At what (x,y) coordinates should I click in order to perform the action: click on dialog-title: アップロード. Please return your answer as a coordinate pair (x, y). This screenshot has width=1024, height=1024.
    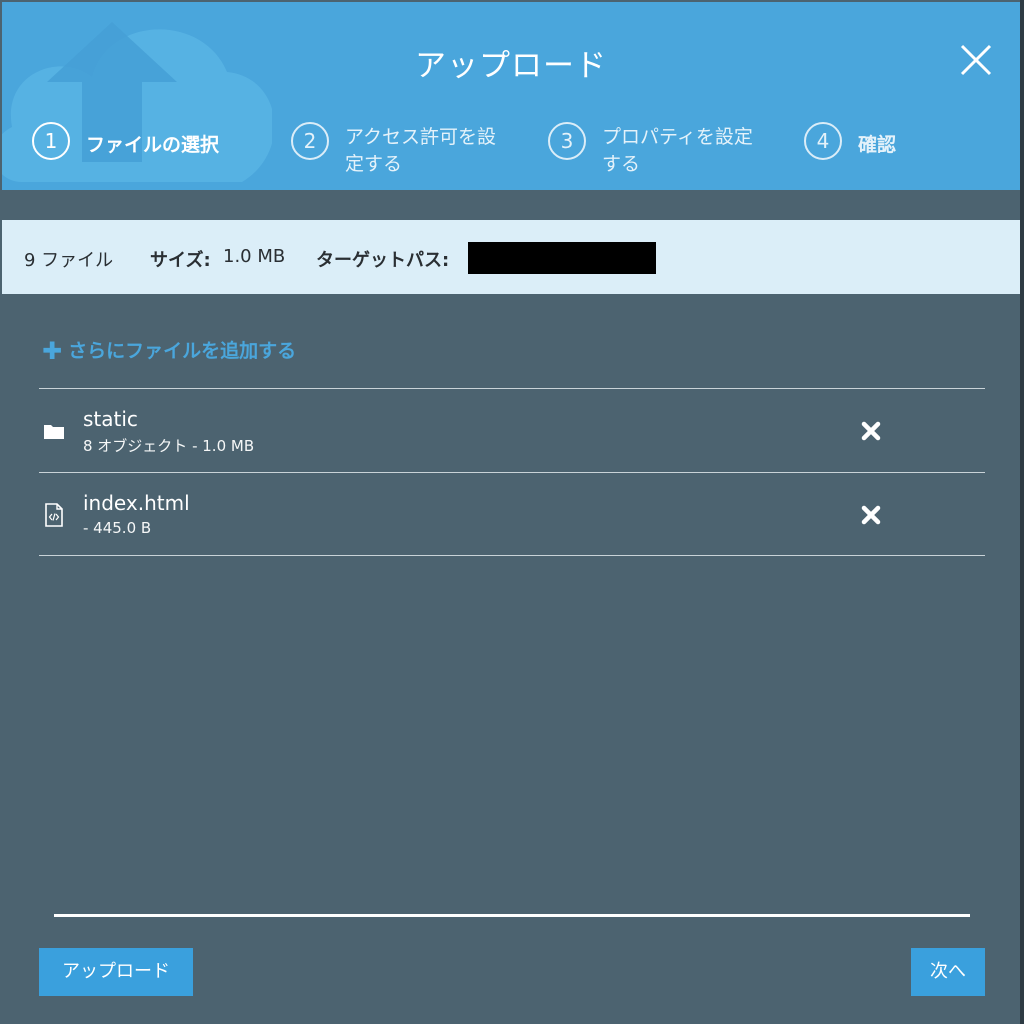
    Looking at the image, I should click on (511, 66).